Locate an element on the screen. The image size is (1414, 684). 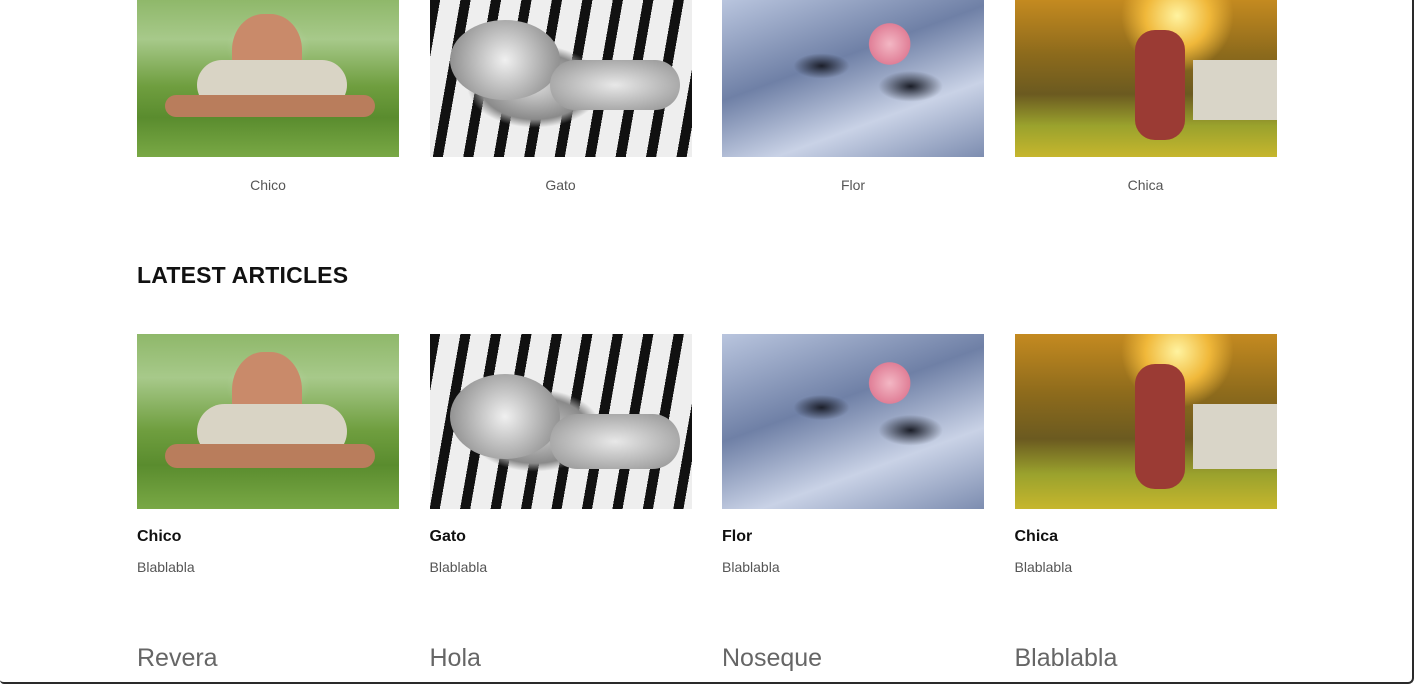
gallery-caption: Chico is located at coordinates (268, 185).